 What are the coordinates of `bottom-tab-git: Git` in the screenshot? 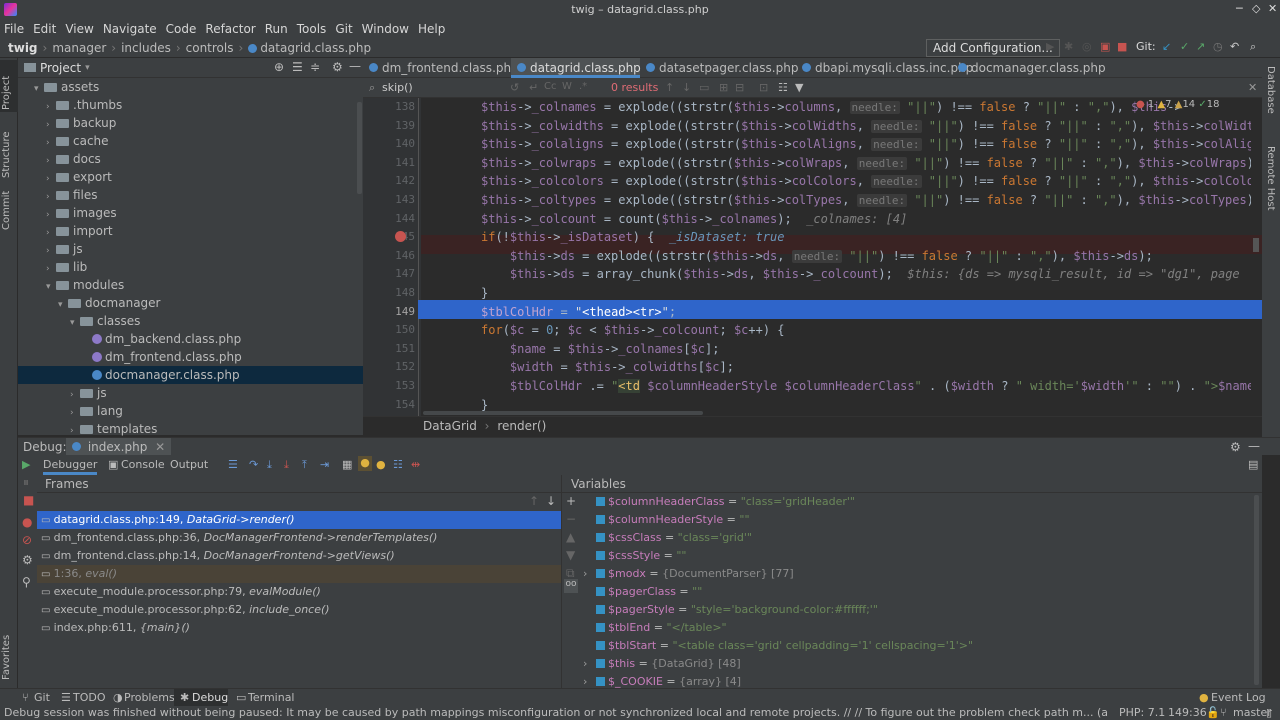 It's located at (42, 697).